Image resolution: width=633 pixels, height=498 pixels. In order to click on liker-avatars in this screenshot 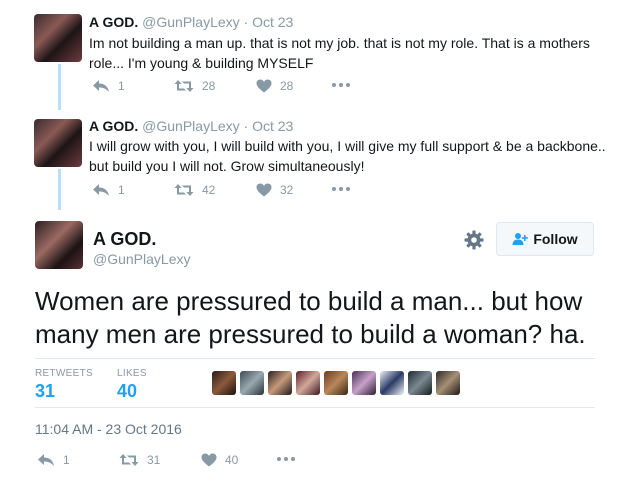, I will do `click(336, 383)`.